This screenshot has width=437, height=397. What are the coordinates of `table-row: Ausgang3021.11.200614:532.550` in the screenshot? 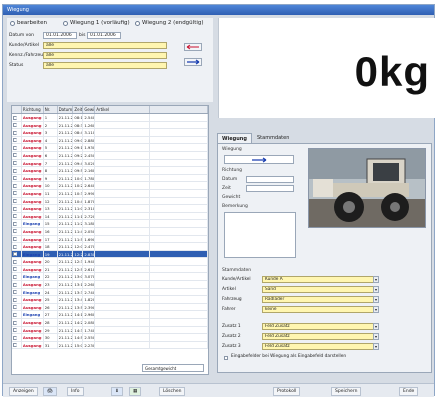 It's located at (110, 338).